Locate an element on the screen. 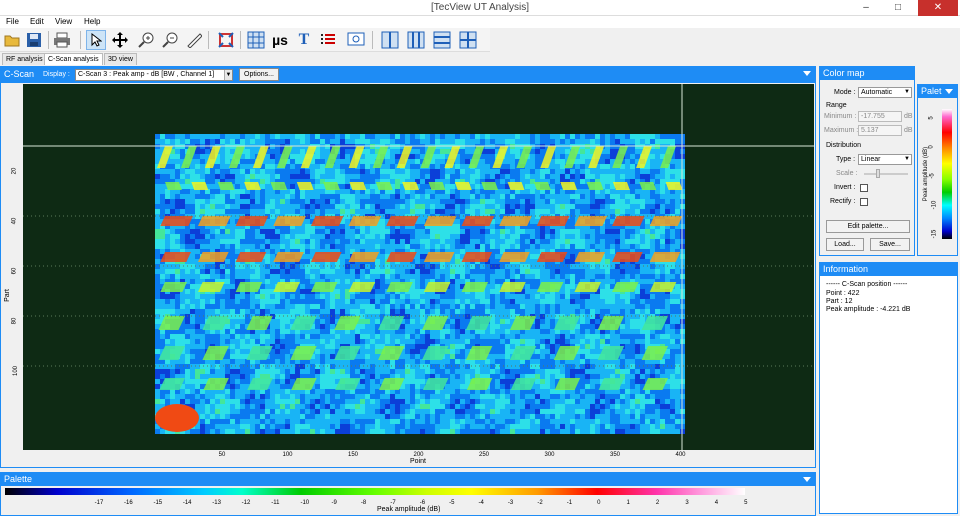 The image size is (960, 516). title-bar: [TecView UT Analysis] – □ ✕ is located at coordinates (480, 8).